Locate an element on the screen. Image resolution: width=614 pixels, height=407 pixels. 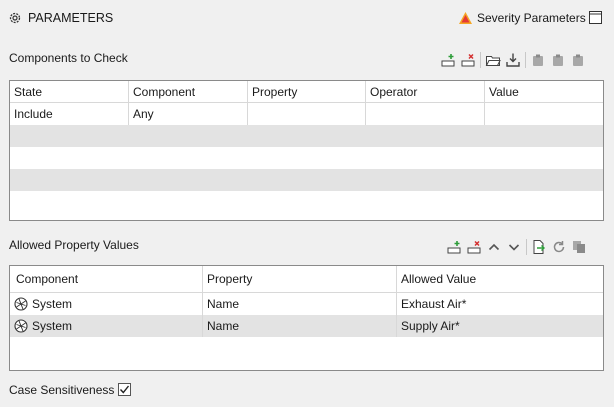
table-row: System Name Exhaust Air* is located at coordinates (306, 304).